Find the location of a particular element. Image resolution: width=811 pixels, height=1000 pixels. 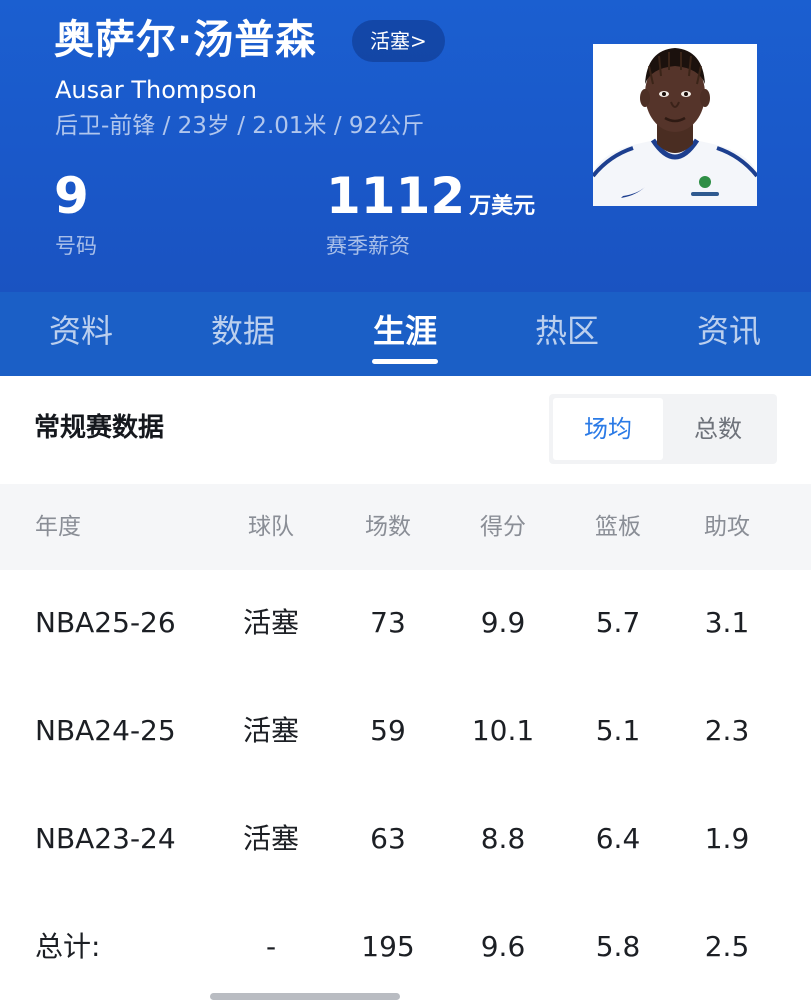

salary: 1112 万美元 is located at coordinates (430, 201).